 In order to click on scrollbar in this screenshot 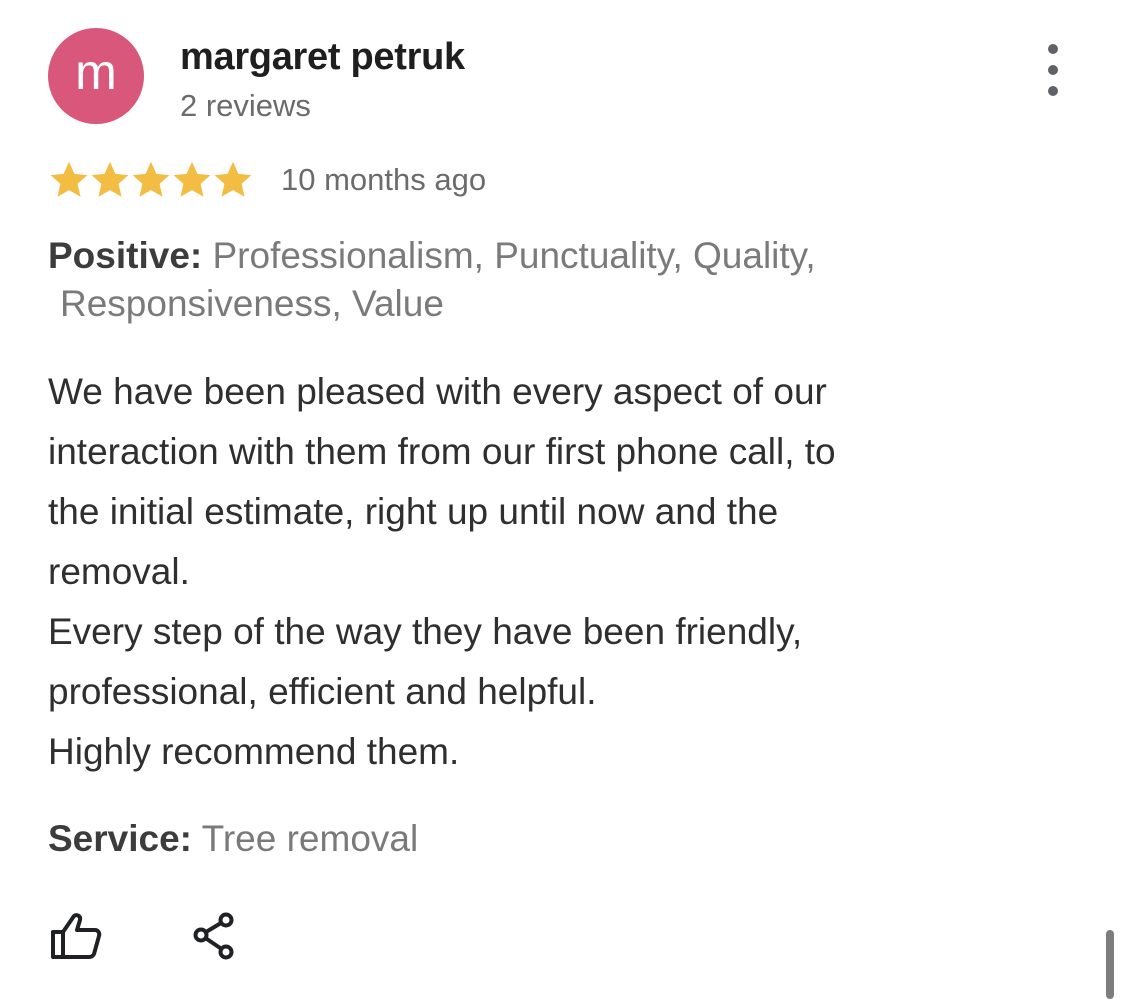, I will do `click(1110, 964)`.